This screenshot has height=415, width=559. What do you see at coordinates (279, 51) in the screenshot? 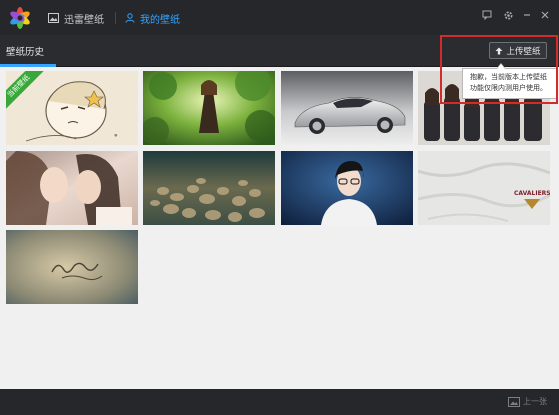
I see `sub-header: 壁纸历史` at bounding box center [279, 51].